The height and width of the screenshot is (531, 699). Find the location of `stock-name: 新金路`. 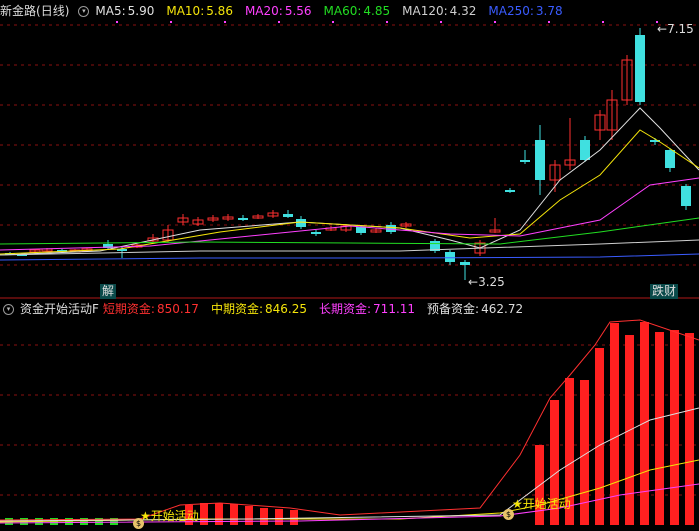

stock-name: 新金路 is located at coordinates (18, 11).